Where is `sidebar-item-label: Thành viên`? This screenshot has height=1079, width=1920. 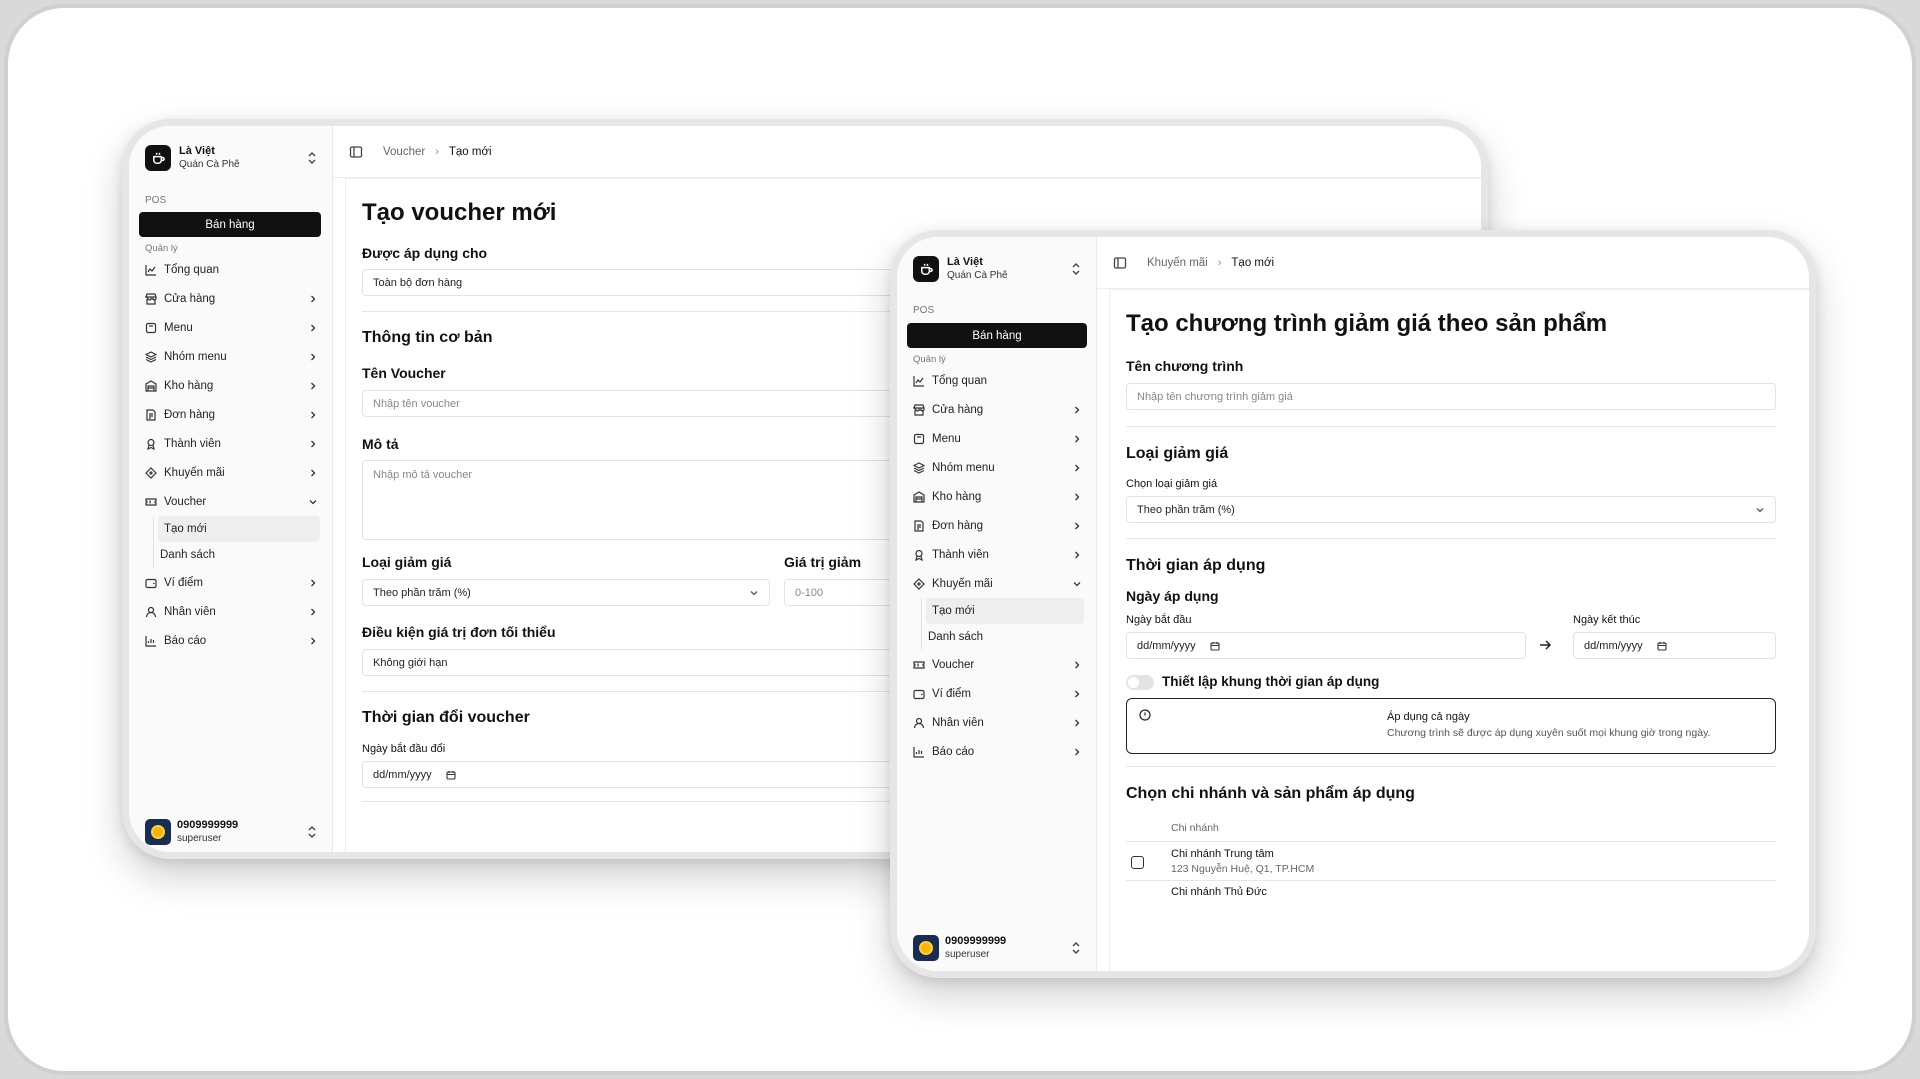 sidebar-item-label: Thành viên is located at coordinates (960, 554).